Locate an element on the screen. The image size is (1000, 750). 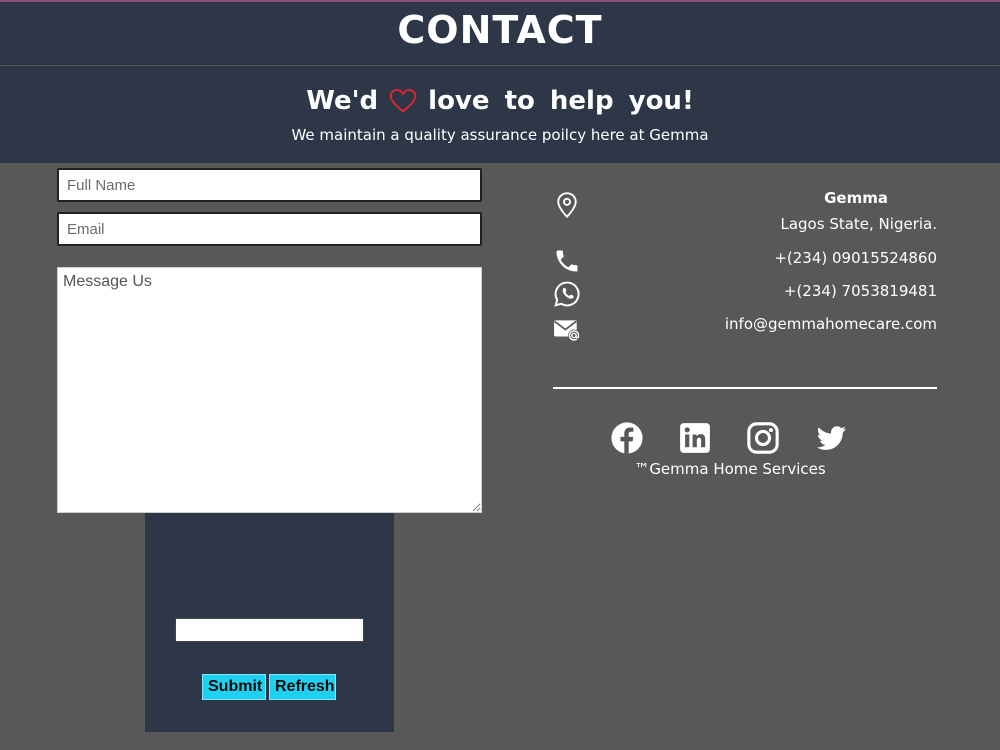
location-pin-icon is located at coordinates (567, 205).